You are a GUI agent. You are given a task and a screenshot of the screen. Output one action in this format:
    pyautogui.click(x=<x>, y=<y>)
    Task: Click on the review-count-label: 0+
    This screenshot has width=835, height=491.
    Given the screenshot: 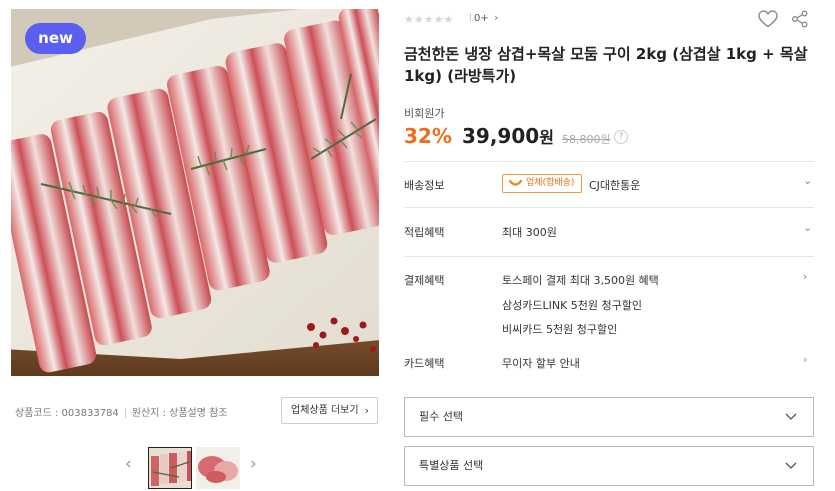 What is the action you would take?
    pyautogui.click(x=481, y=18)
    